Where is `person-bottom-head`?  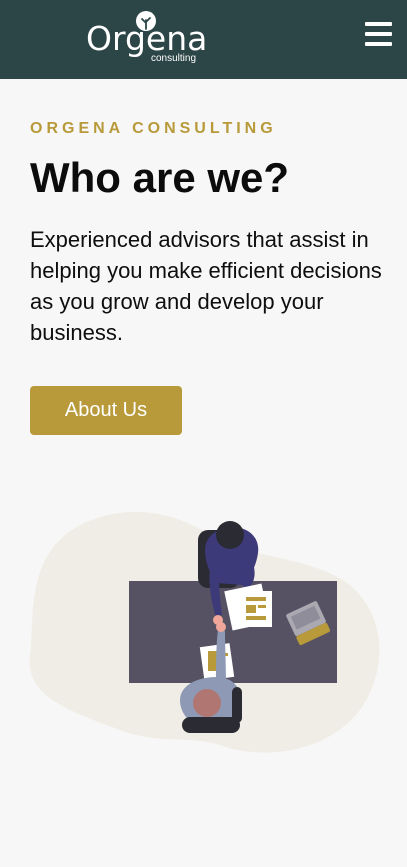 person-bottom-head is located at coordinates (207, 703).